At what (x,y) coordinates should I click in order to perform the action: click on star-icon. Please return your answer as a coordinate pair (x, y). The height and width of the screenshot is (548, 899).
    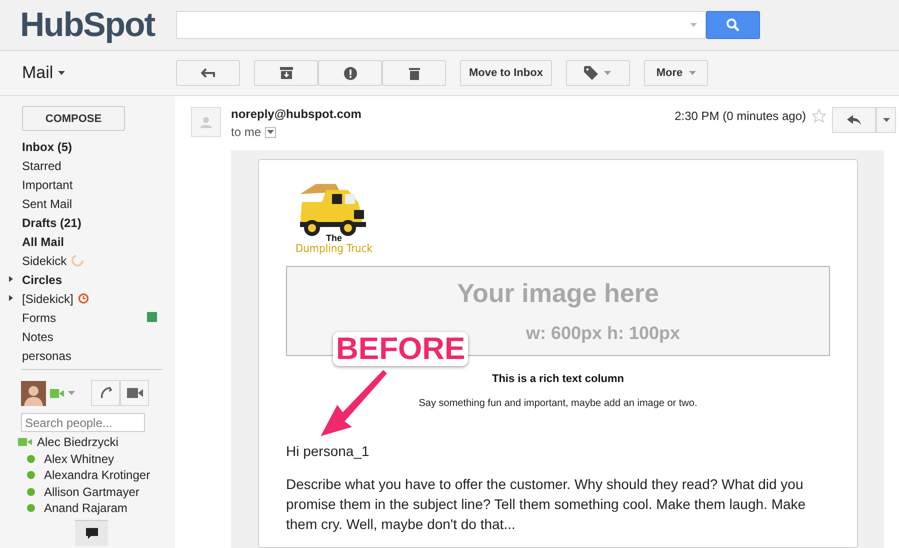
    Looking at the image, I should click on (819, 116).